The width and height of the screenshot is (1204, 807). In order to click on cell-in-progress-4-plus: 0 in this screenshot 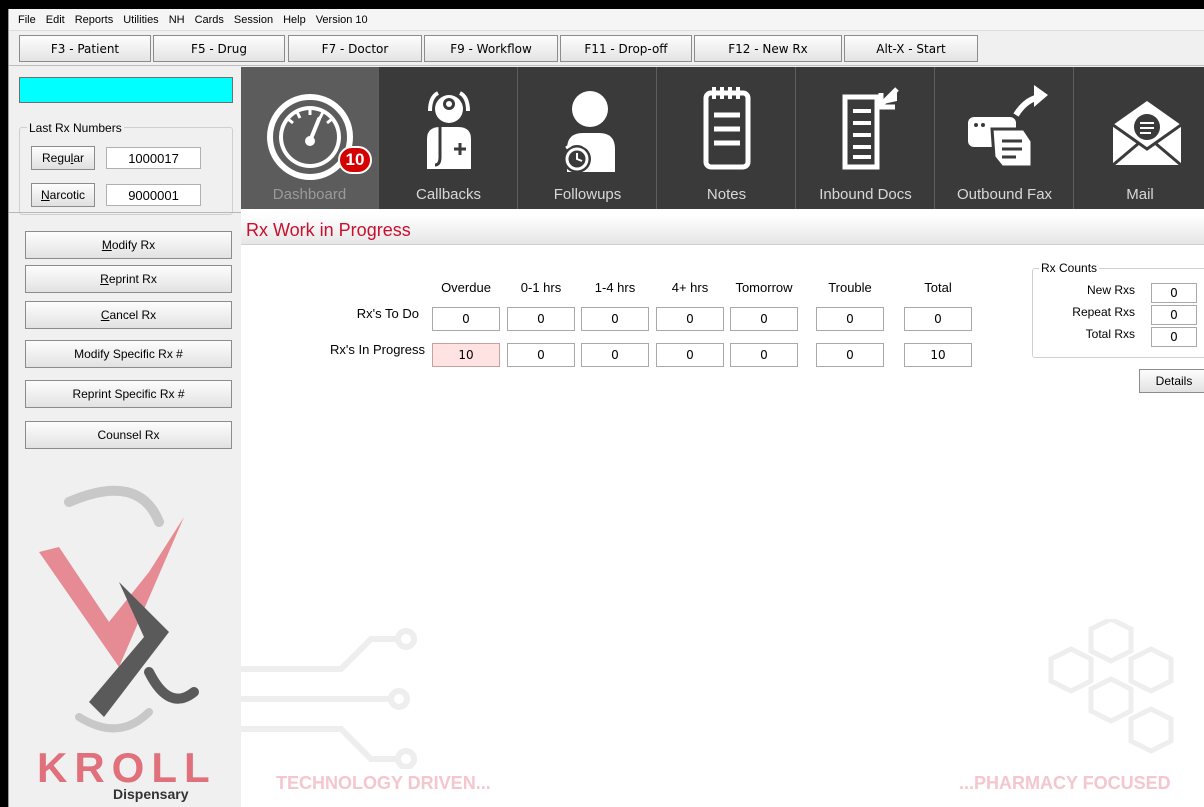, I will do `click(690, 355)`.